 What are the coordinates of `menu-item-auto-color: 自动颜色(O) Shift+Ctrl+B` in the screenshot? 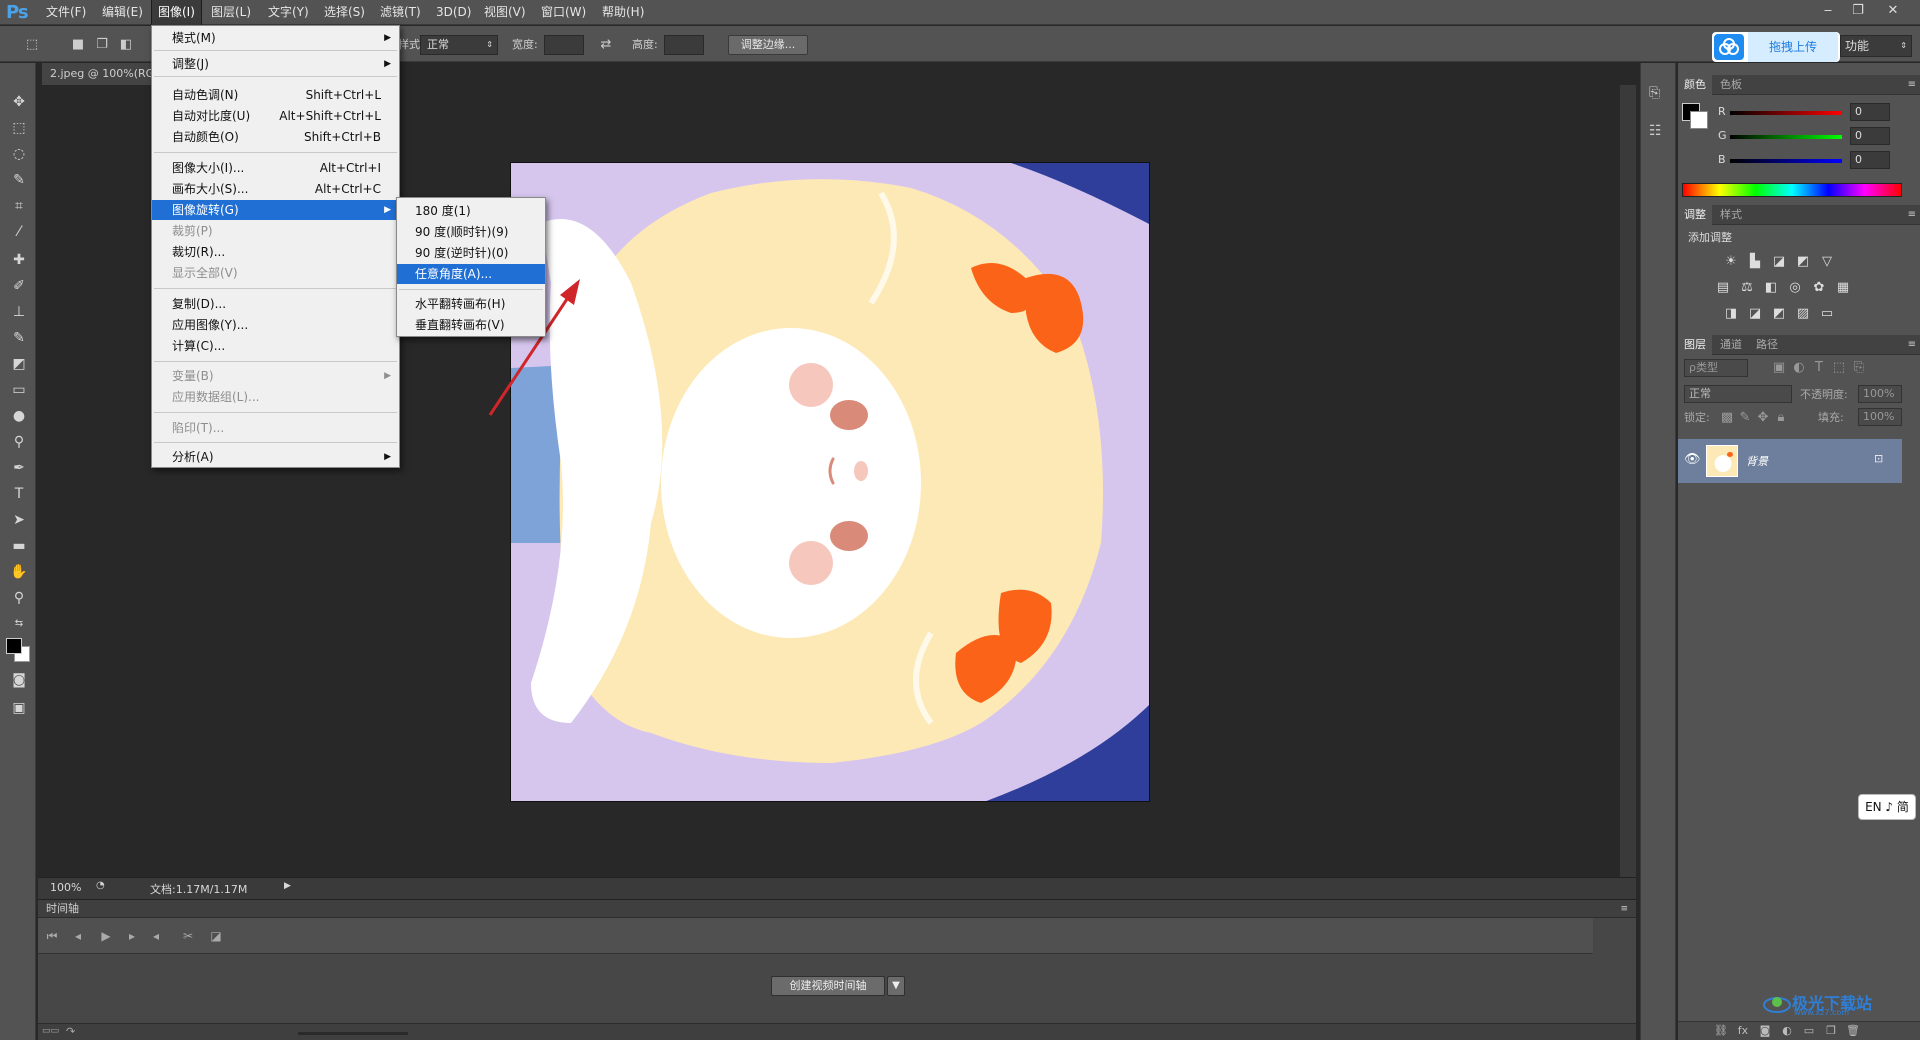 It's located at (275, 137).